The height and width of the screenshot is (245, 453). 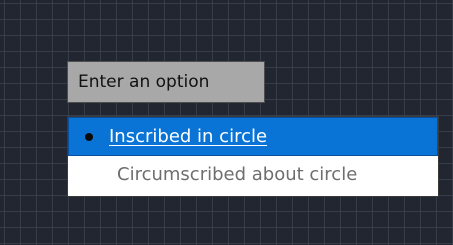 What do you see at coordinates (237, 174) in the screenshot?
I see `option-label: Circumscribed about circle` at bounding box center [237, 174].